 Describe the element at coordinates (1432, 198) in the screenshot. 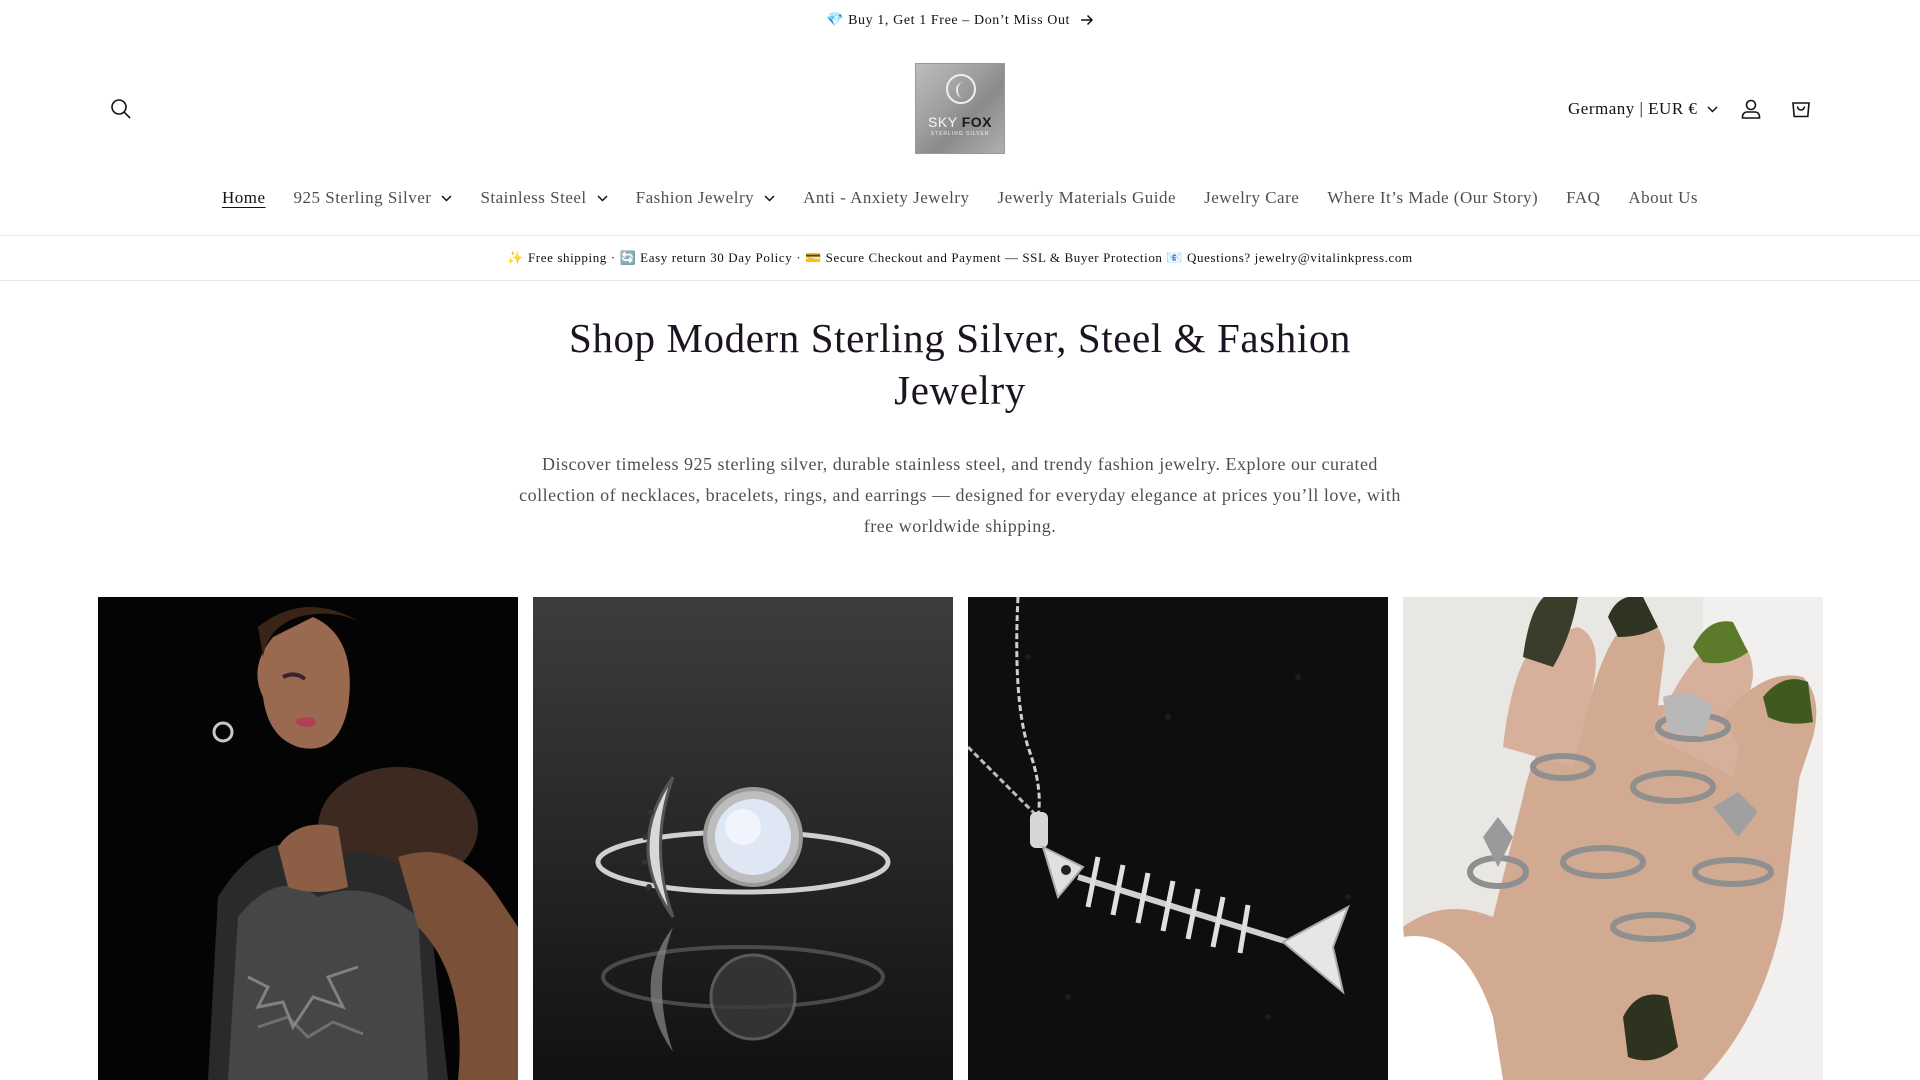

I see `nav-item-our-story: Where It’s Made (Our Story)` at that location.